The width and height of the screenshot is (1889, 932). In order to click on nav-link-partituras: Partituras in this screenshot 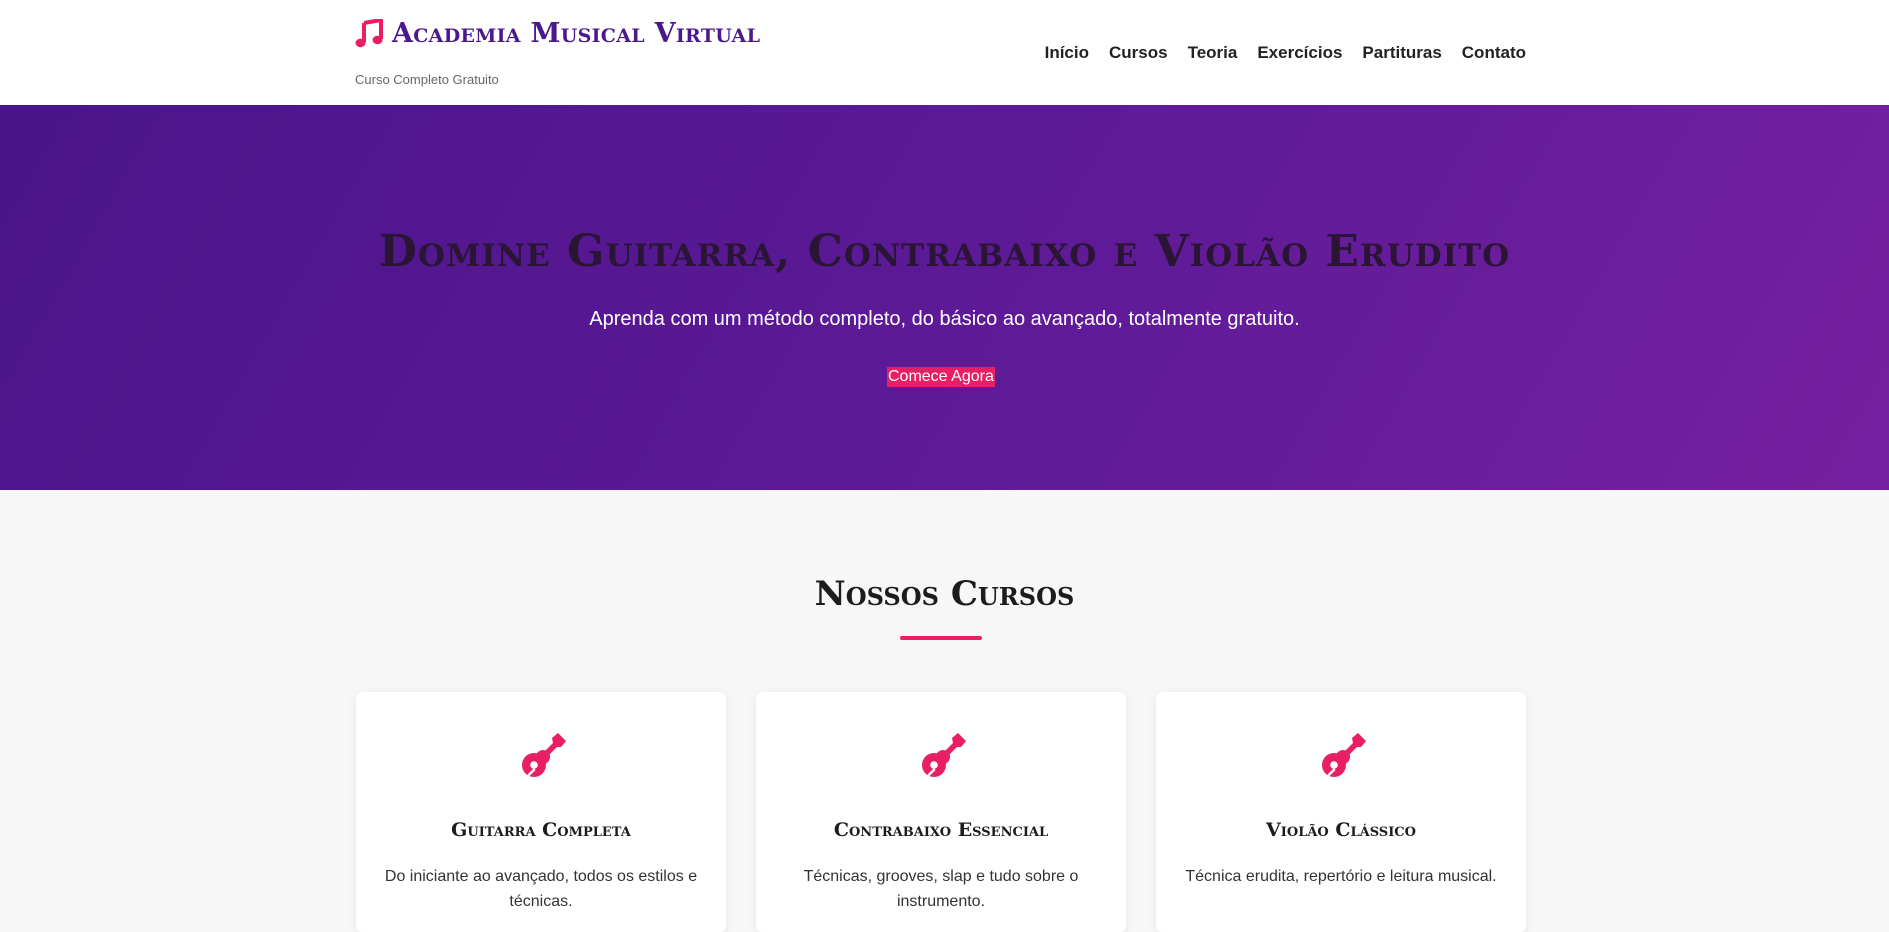, I will do `click(1401, 53)`.